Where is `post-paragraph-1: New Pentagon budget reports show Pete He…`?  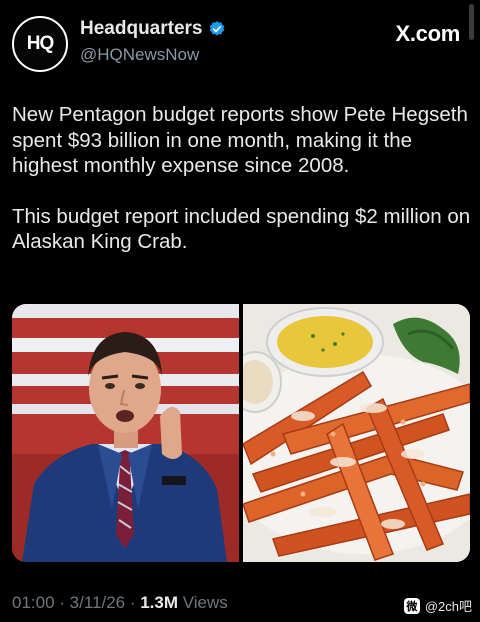
post-paragraph-1: New Pentagon budget reports show Pete He… is located at coordinates (240, 140).